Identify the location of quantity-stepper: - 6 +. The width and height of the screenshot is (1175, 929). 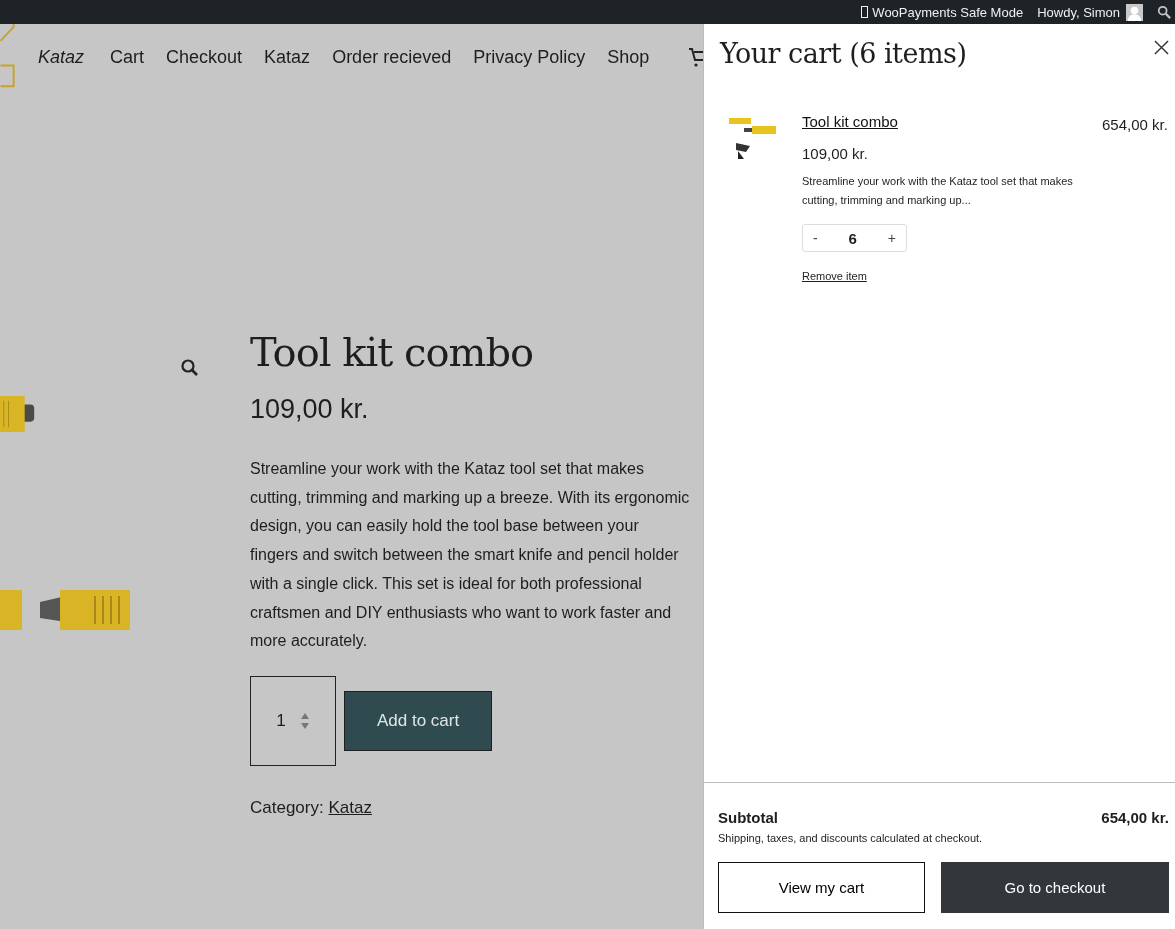
(854, 238).